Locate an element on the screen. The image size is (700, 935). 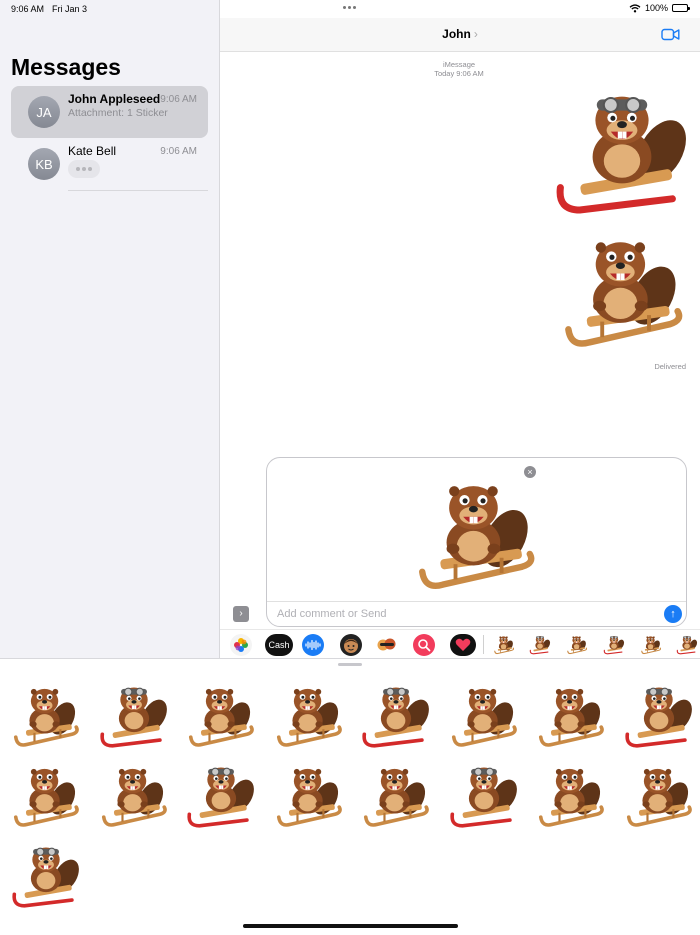
delivery-status: Delivered is located at coordinates (670, 366).